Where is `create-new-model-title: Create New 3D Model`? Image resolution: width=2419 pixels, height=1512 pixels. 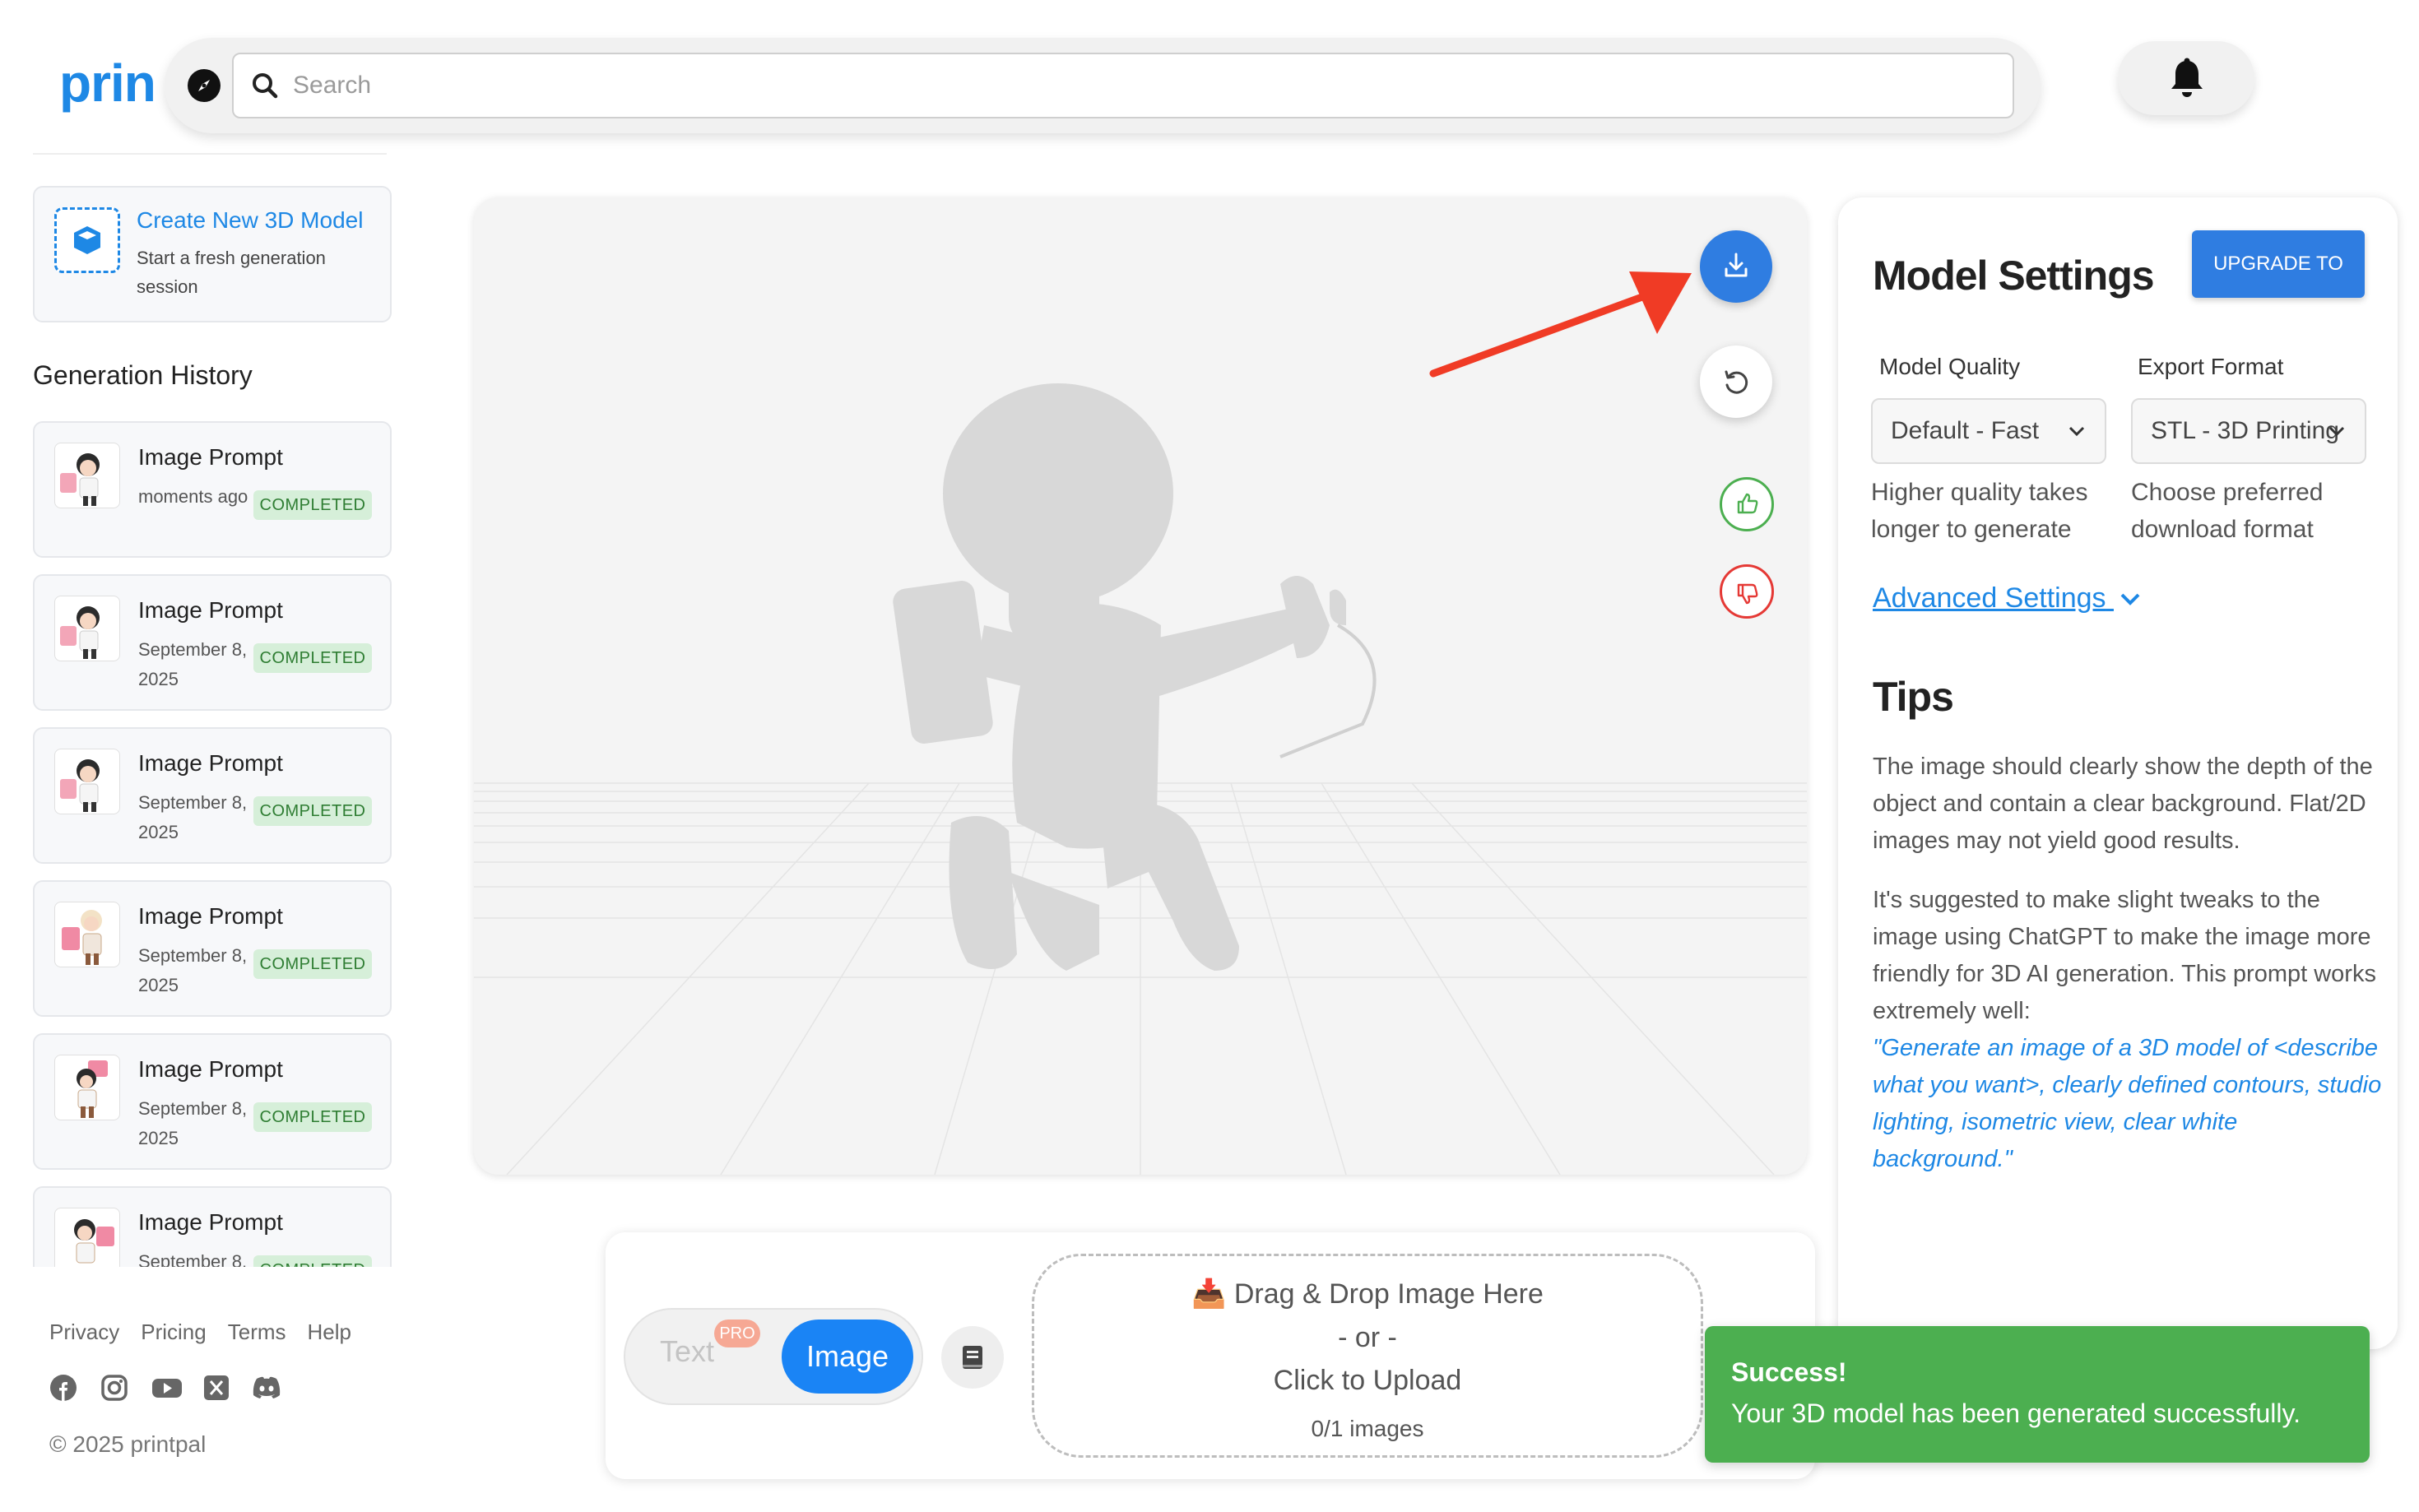
create-new-model-title: Create New 3D Model is located at coordinates (250, 220).